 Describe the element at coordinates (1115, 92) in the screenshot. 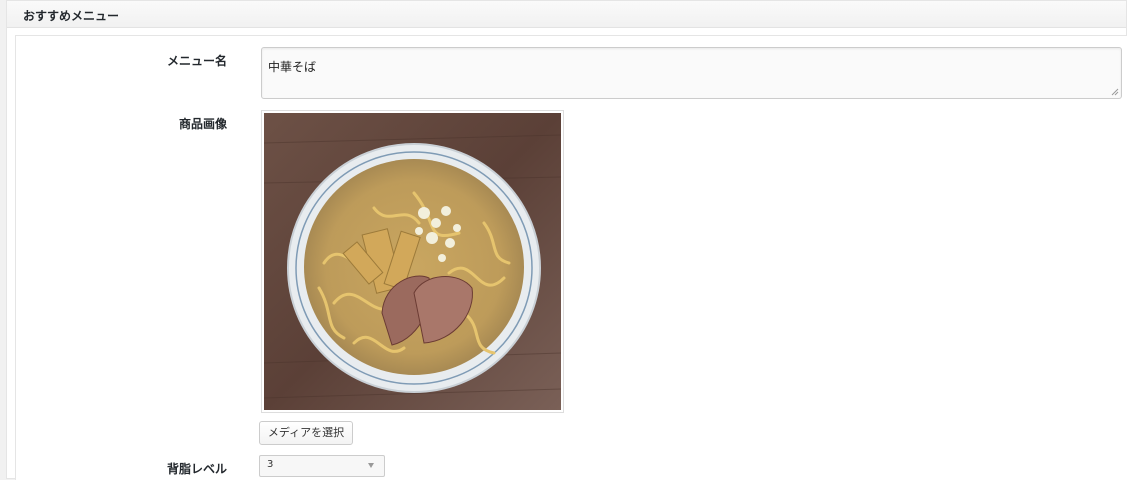

I see `resize-grip-icon` at that location.